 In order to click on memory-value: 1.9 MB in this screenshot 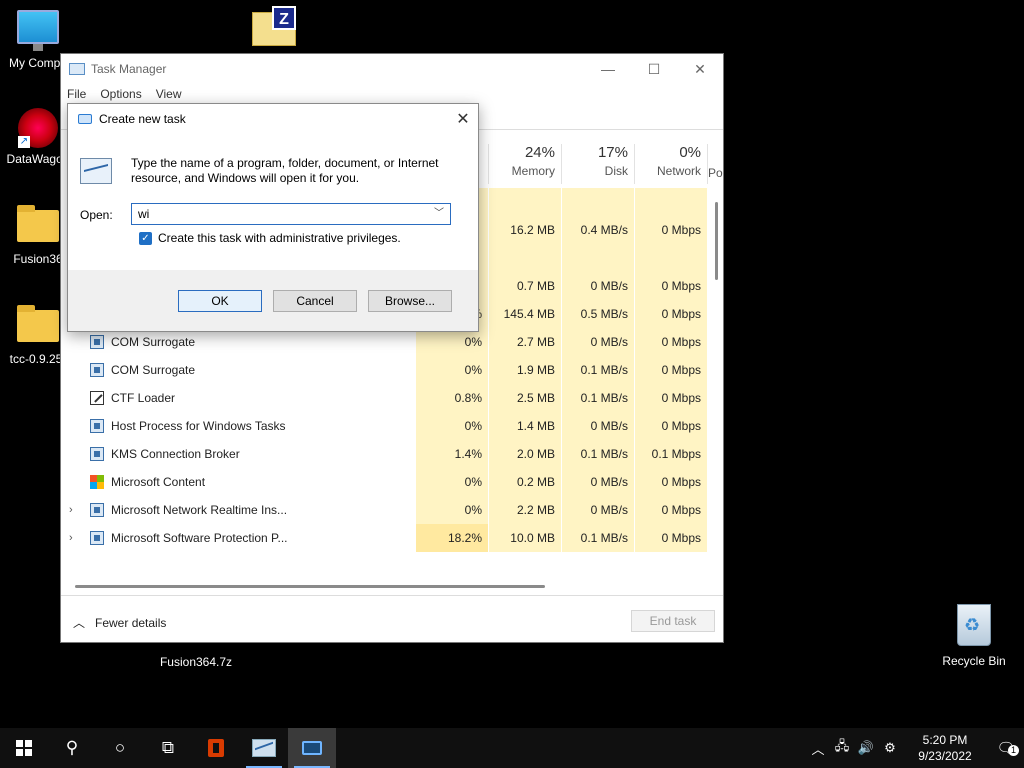, I will do `click(535, 370)`.